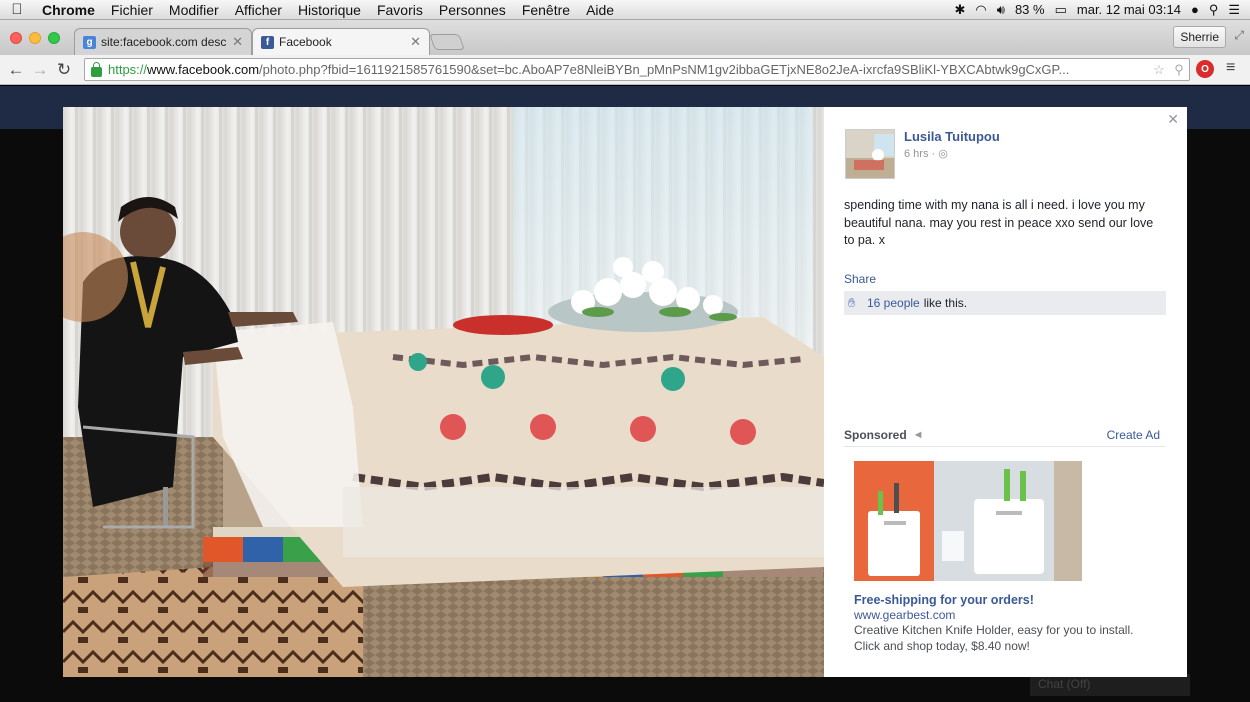 The width and height of the screenshot is (1250, 702). I want to click on author-name: Lusila Tuitupou, so click(952, 136).